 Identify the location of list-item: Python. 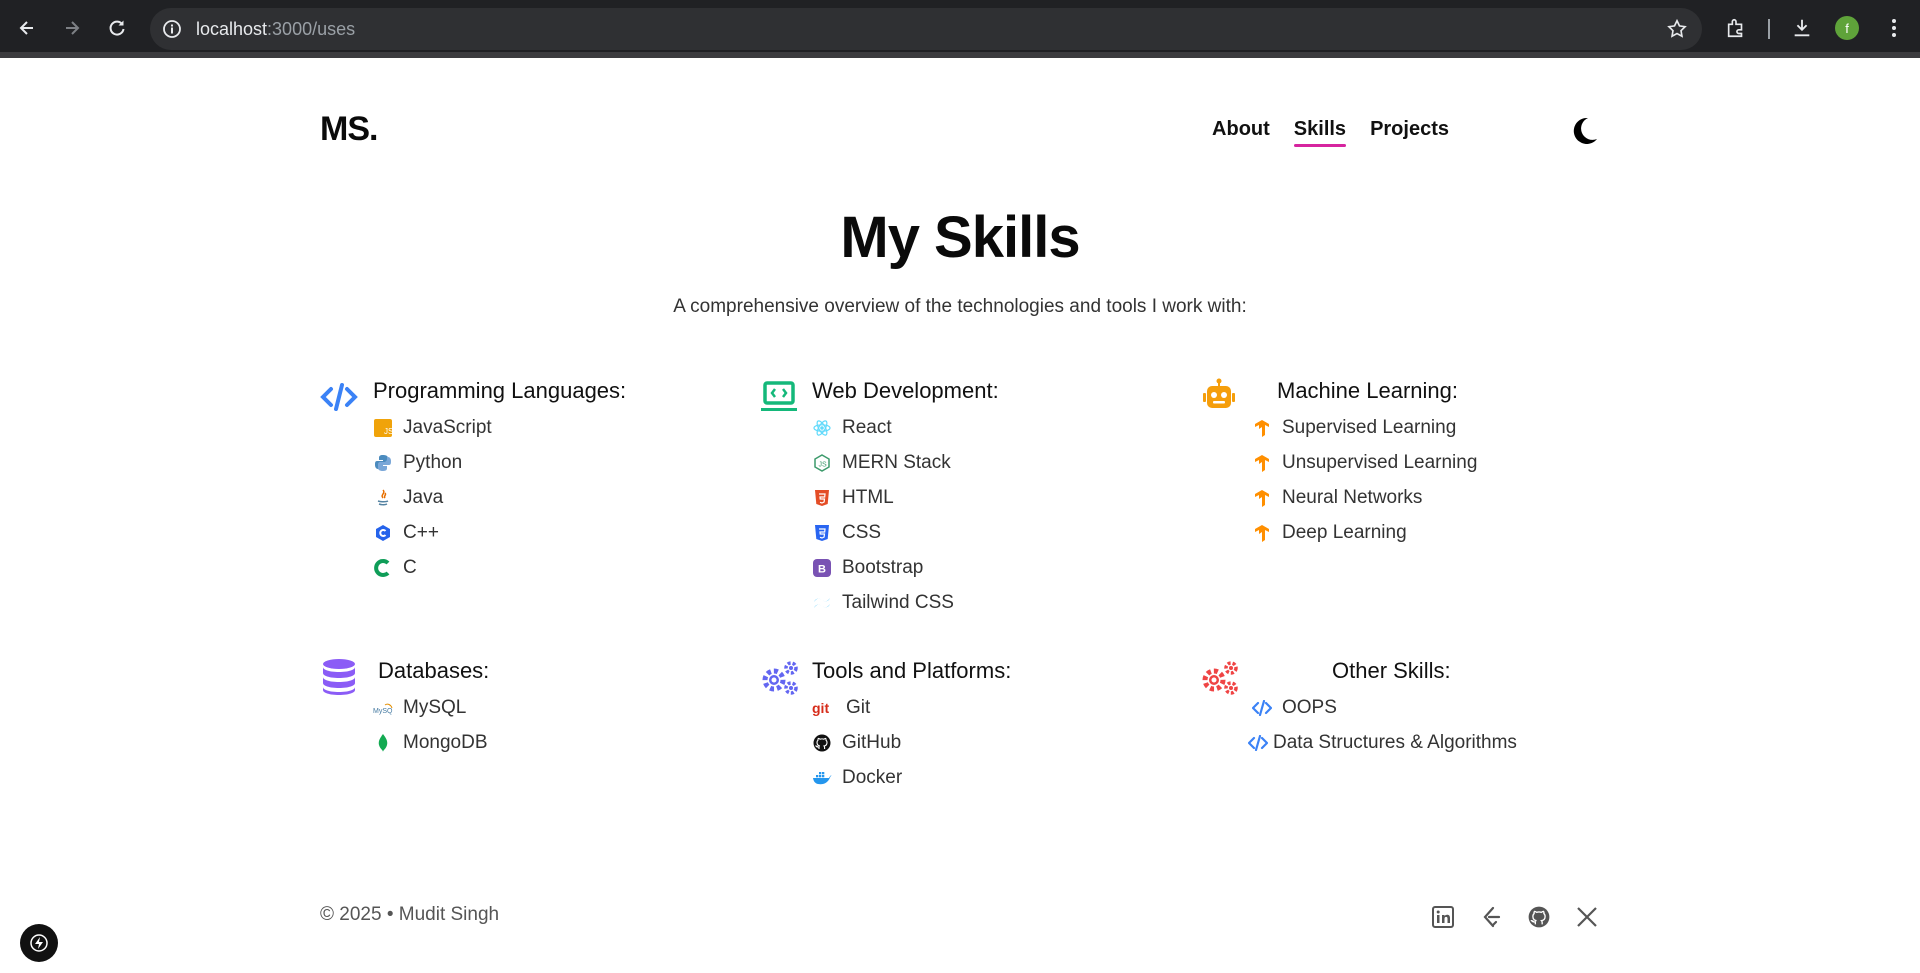
(432, 462).